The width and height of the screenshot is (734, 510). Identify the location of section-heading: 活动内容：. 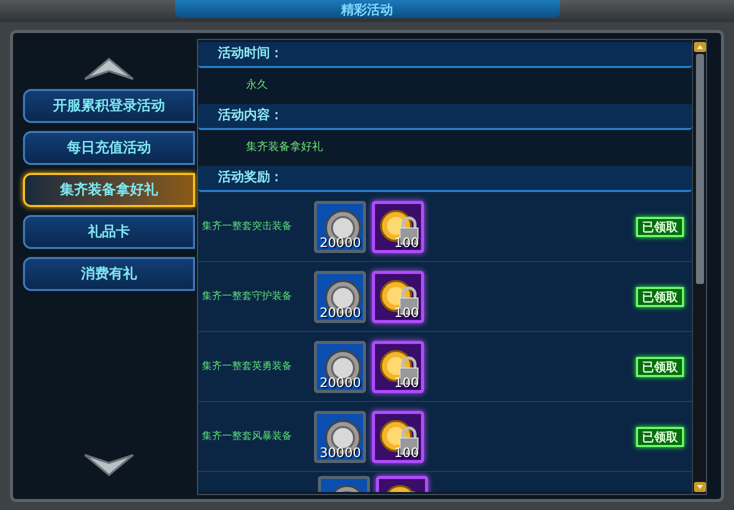
(250, 116).